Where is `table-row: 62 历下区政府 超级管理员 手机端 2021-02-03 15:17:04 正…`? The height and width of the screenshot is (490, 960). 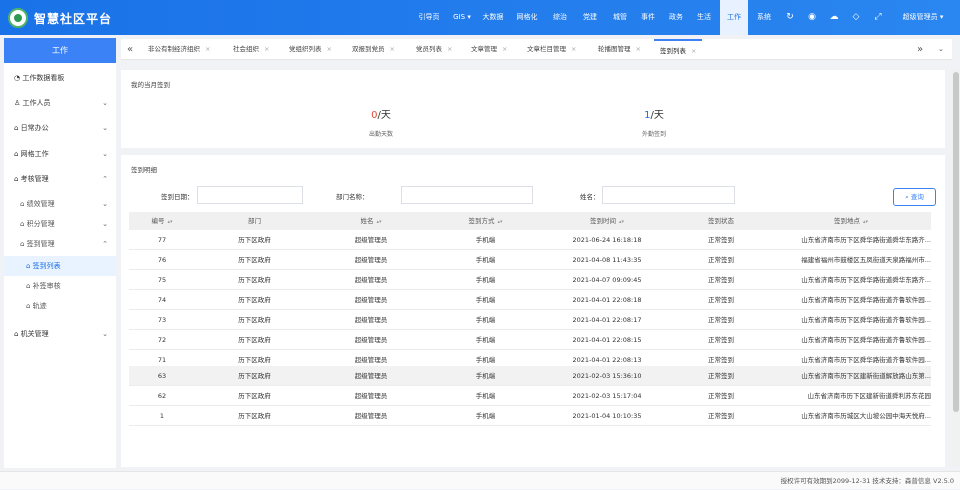
table-row: 62 历下区政府 超级管理员 手机端 2021-02-03 15:17:04 正… is located at coordinates (530, 396).